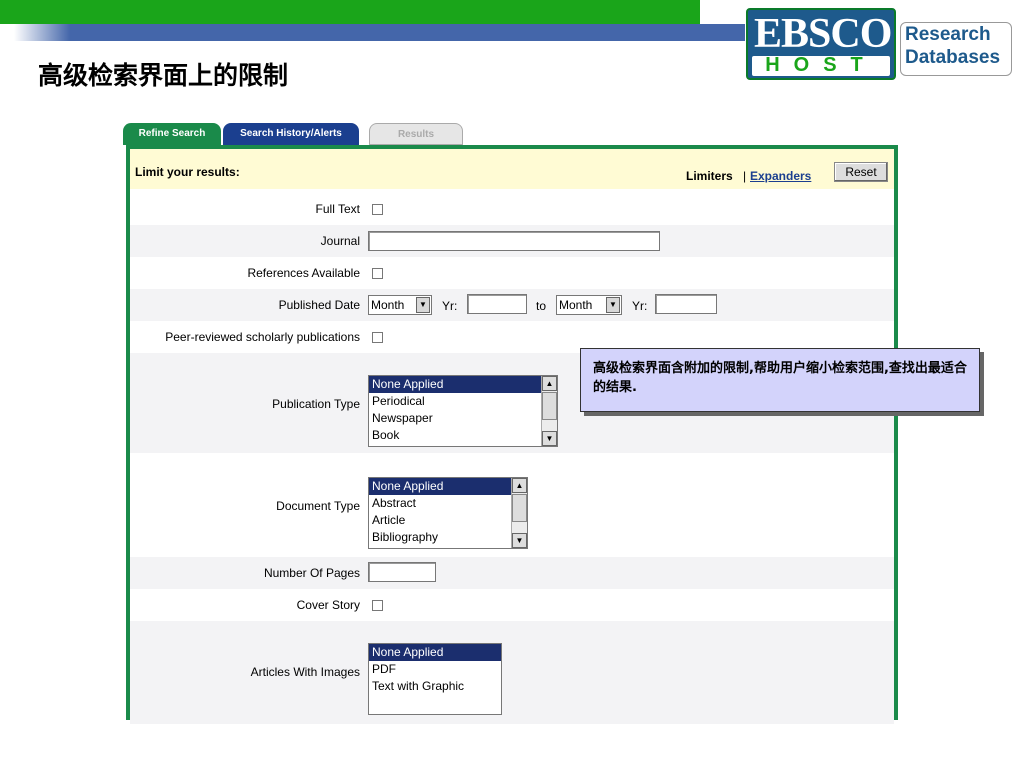 The height and width of the screenshot is (768, 1024). What do you see at coordinates (187, 172) in the screenshot?
I see `limit-results-title: Limit your results:` at bounding box center [187, 172].